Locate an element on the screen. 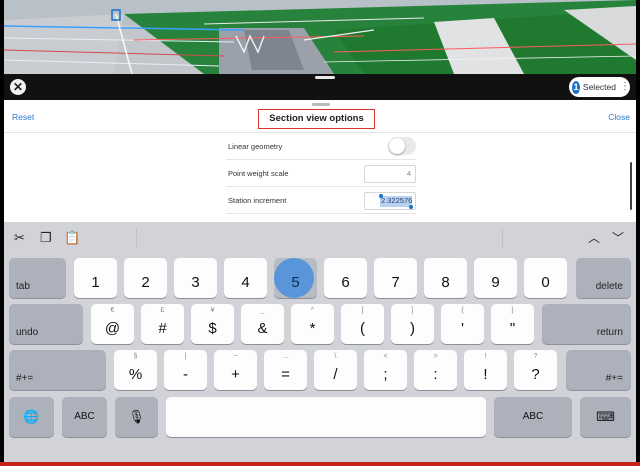 This screenshot has height=466, width=640. panel-scrollbar is located at coordinates (631, 186).